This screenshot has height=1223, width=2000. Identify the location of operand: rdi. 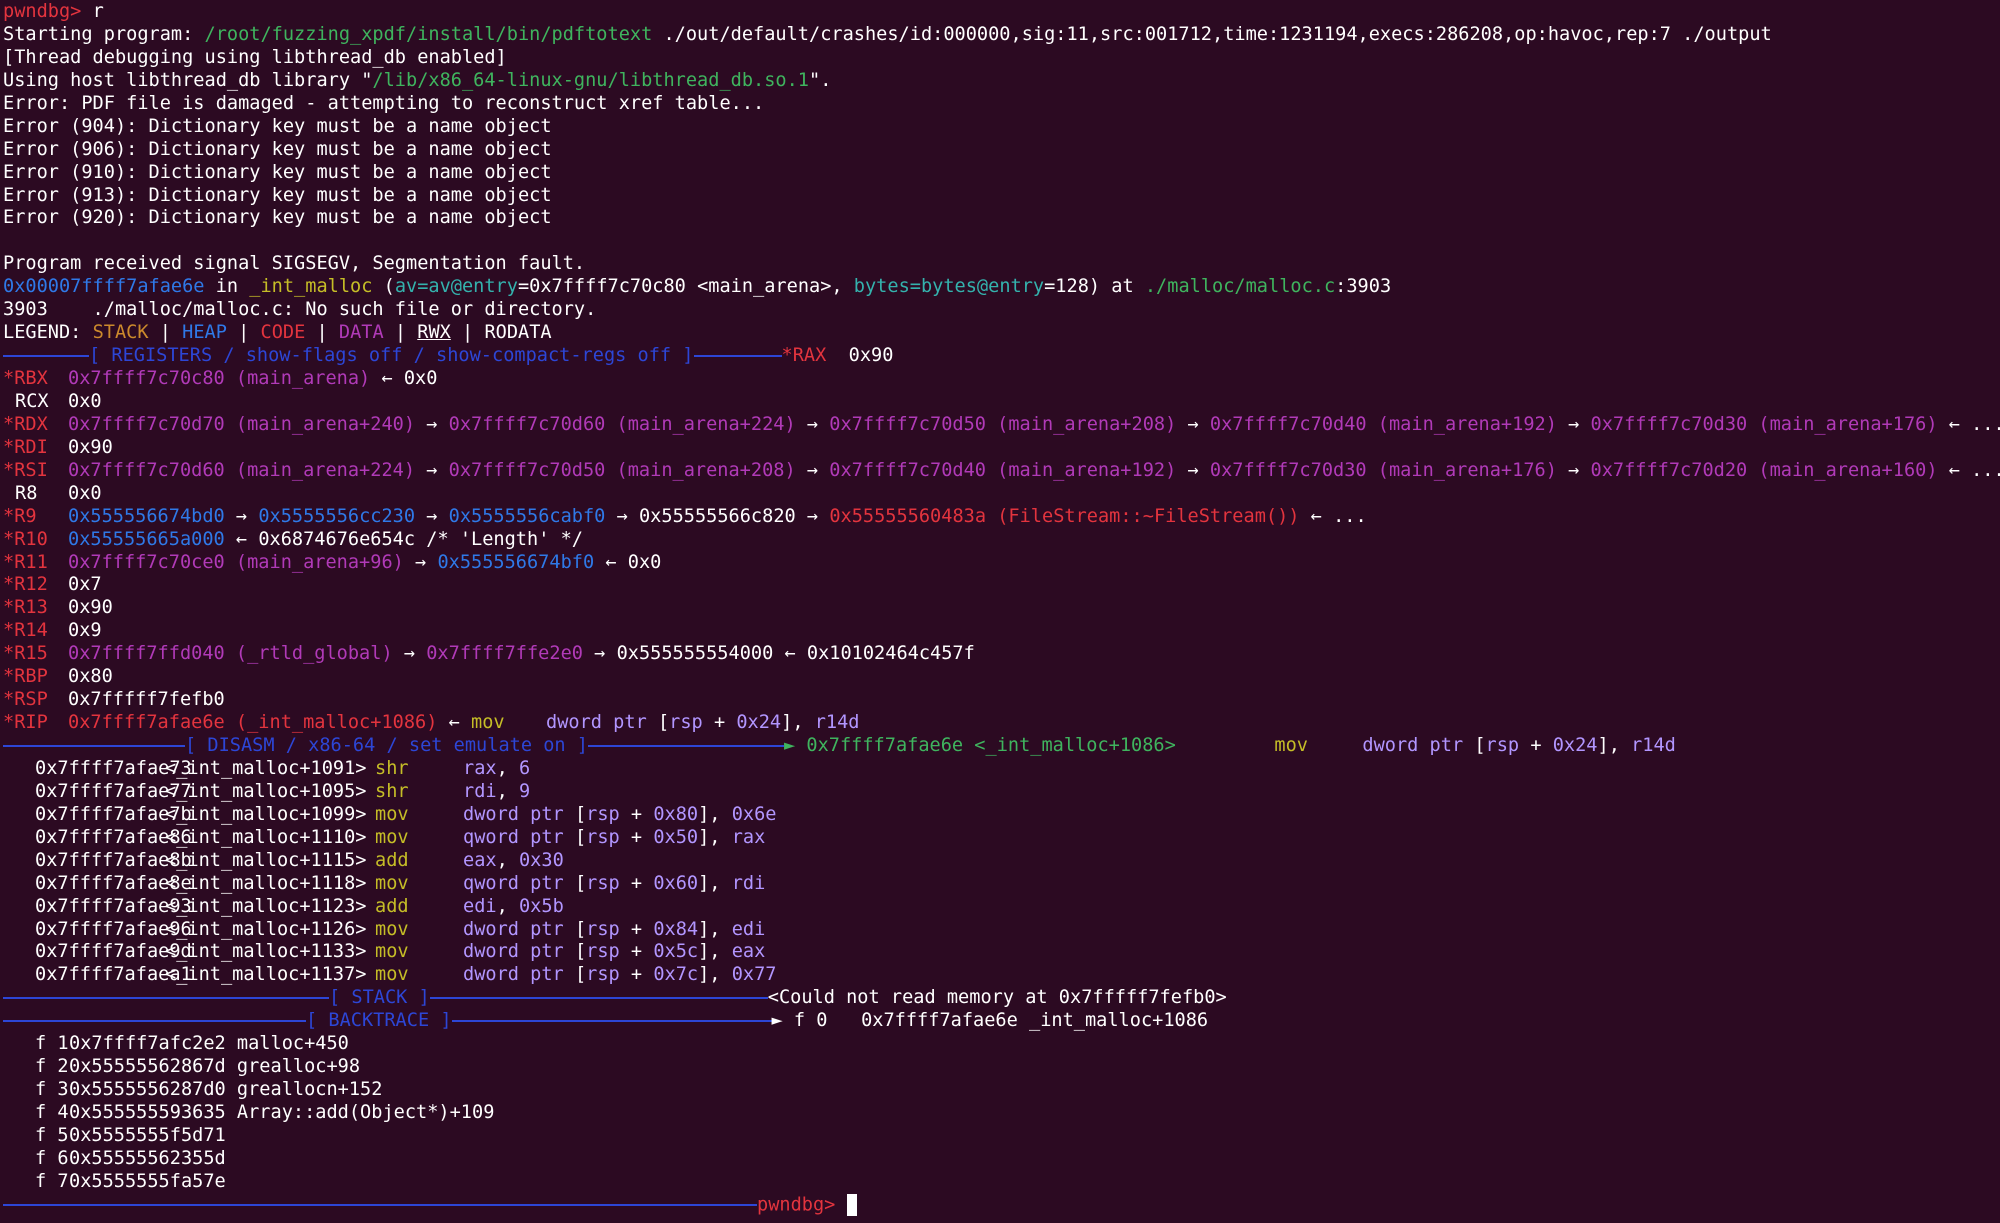
(480, 791).